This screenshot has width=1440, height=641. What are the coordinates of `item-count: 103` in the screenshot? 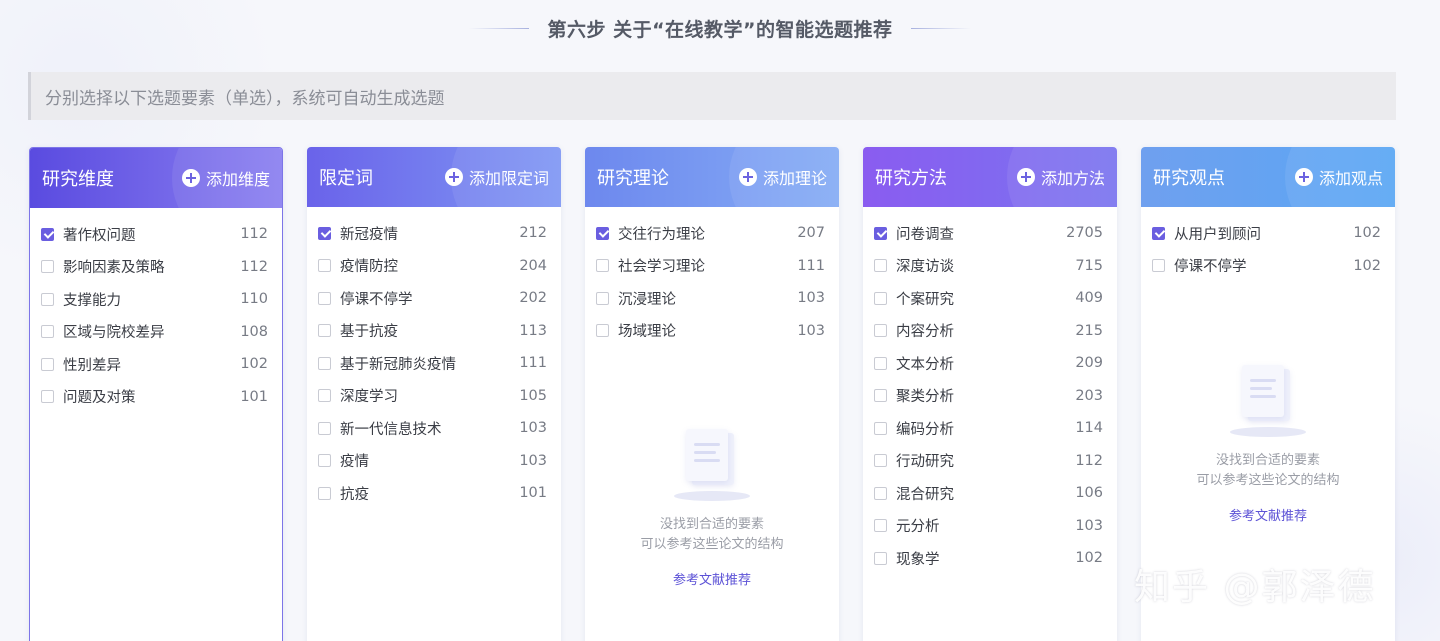 It's located at (811, 330).